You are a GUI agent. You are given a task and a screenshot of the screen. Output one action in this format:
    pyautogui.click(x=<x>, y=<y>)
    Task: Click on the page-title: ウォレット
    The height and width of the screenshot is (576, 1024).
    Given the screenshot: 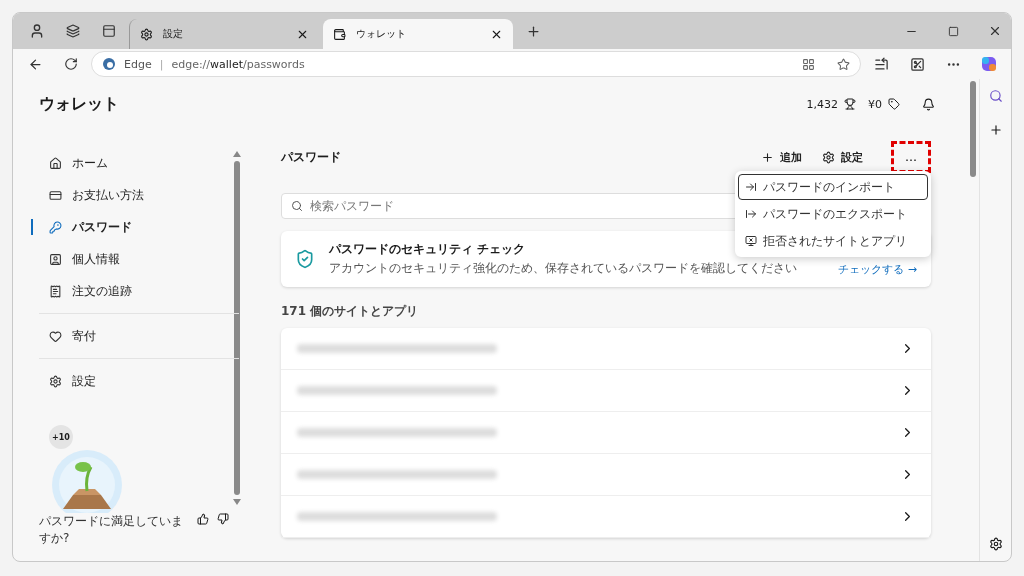 What is the action you would take?
    pyautogui.click(x=79, y=104)
    